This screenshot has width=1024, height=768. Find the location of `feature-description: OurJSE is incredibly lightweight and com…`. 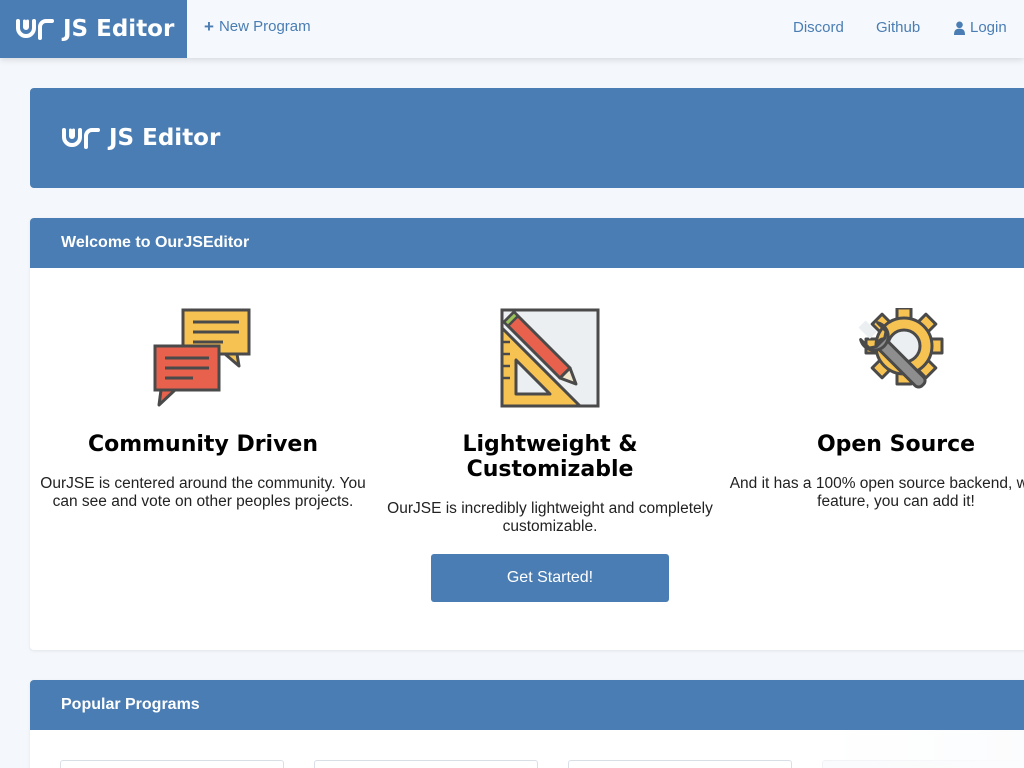

feature-description: OurJSE is incredibly lightweight and com… is located at coordinates (550, 517).